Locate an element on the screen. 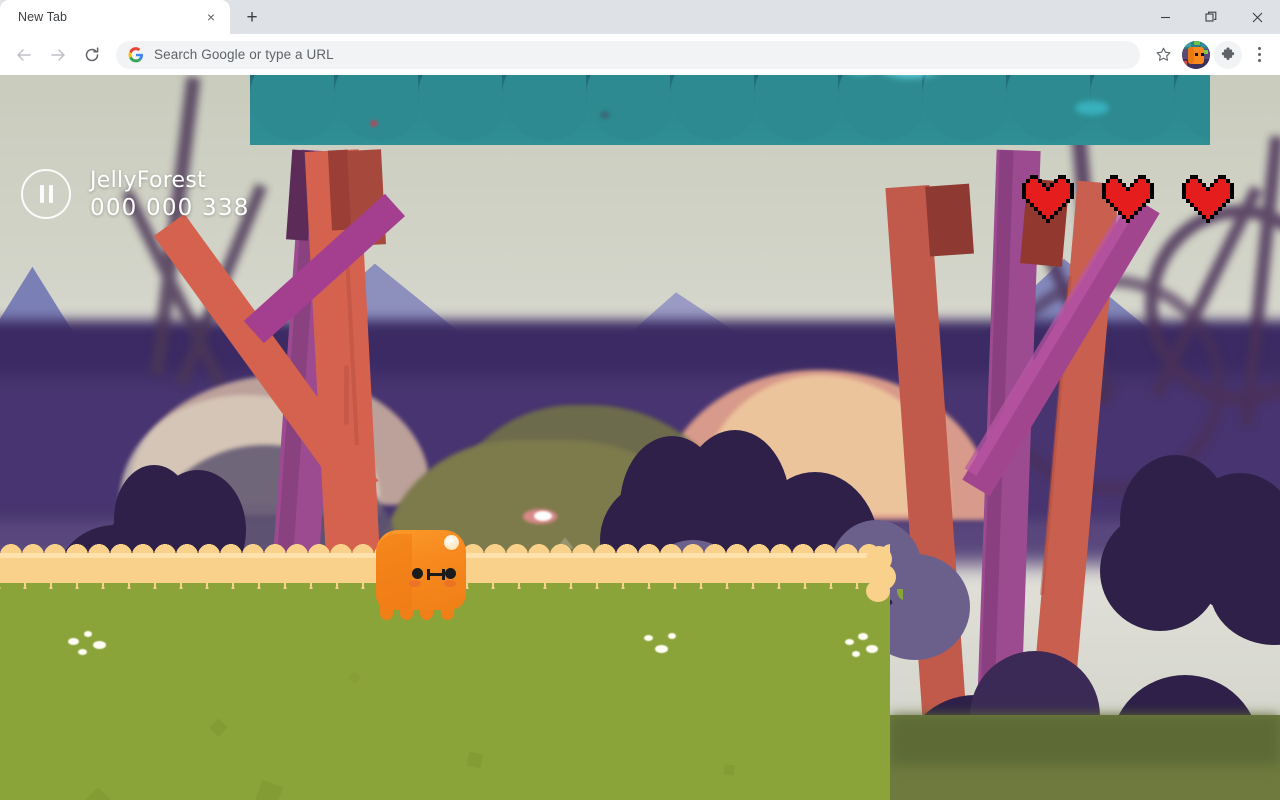 The image size is (1280, 800). tab-strip: New Tab × + is located at coordinates (640, 17).